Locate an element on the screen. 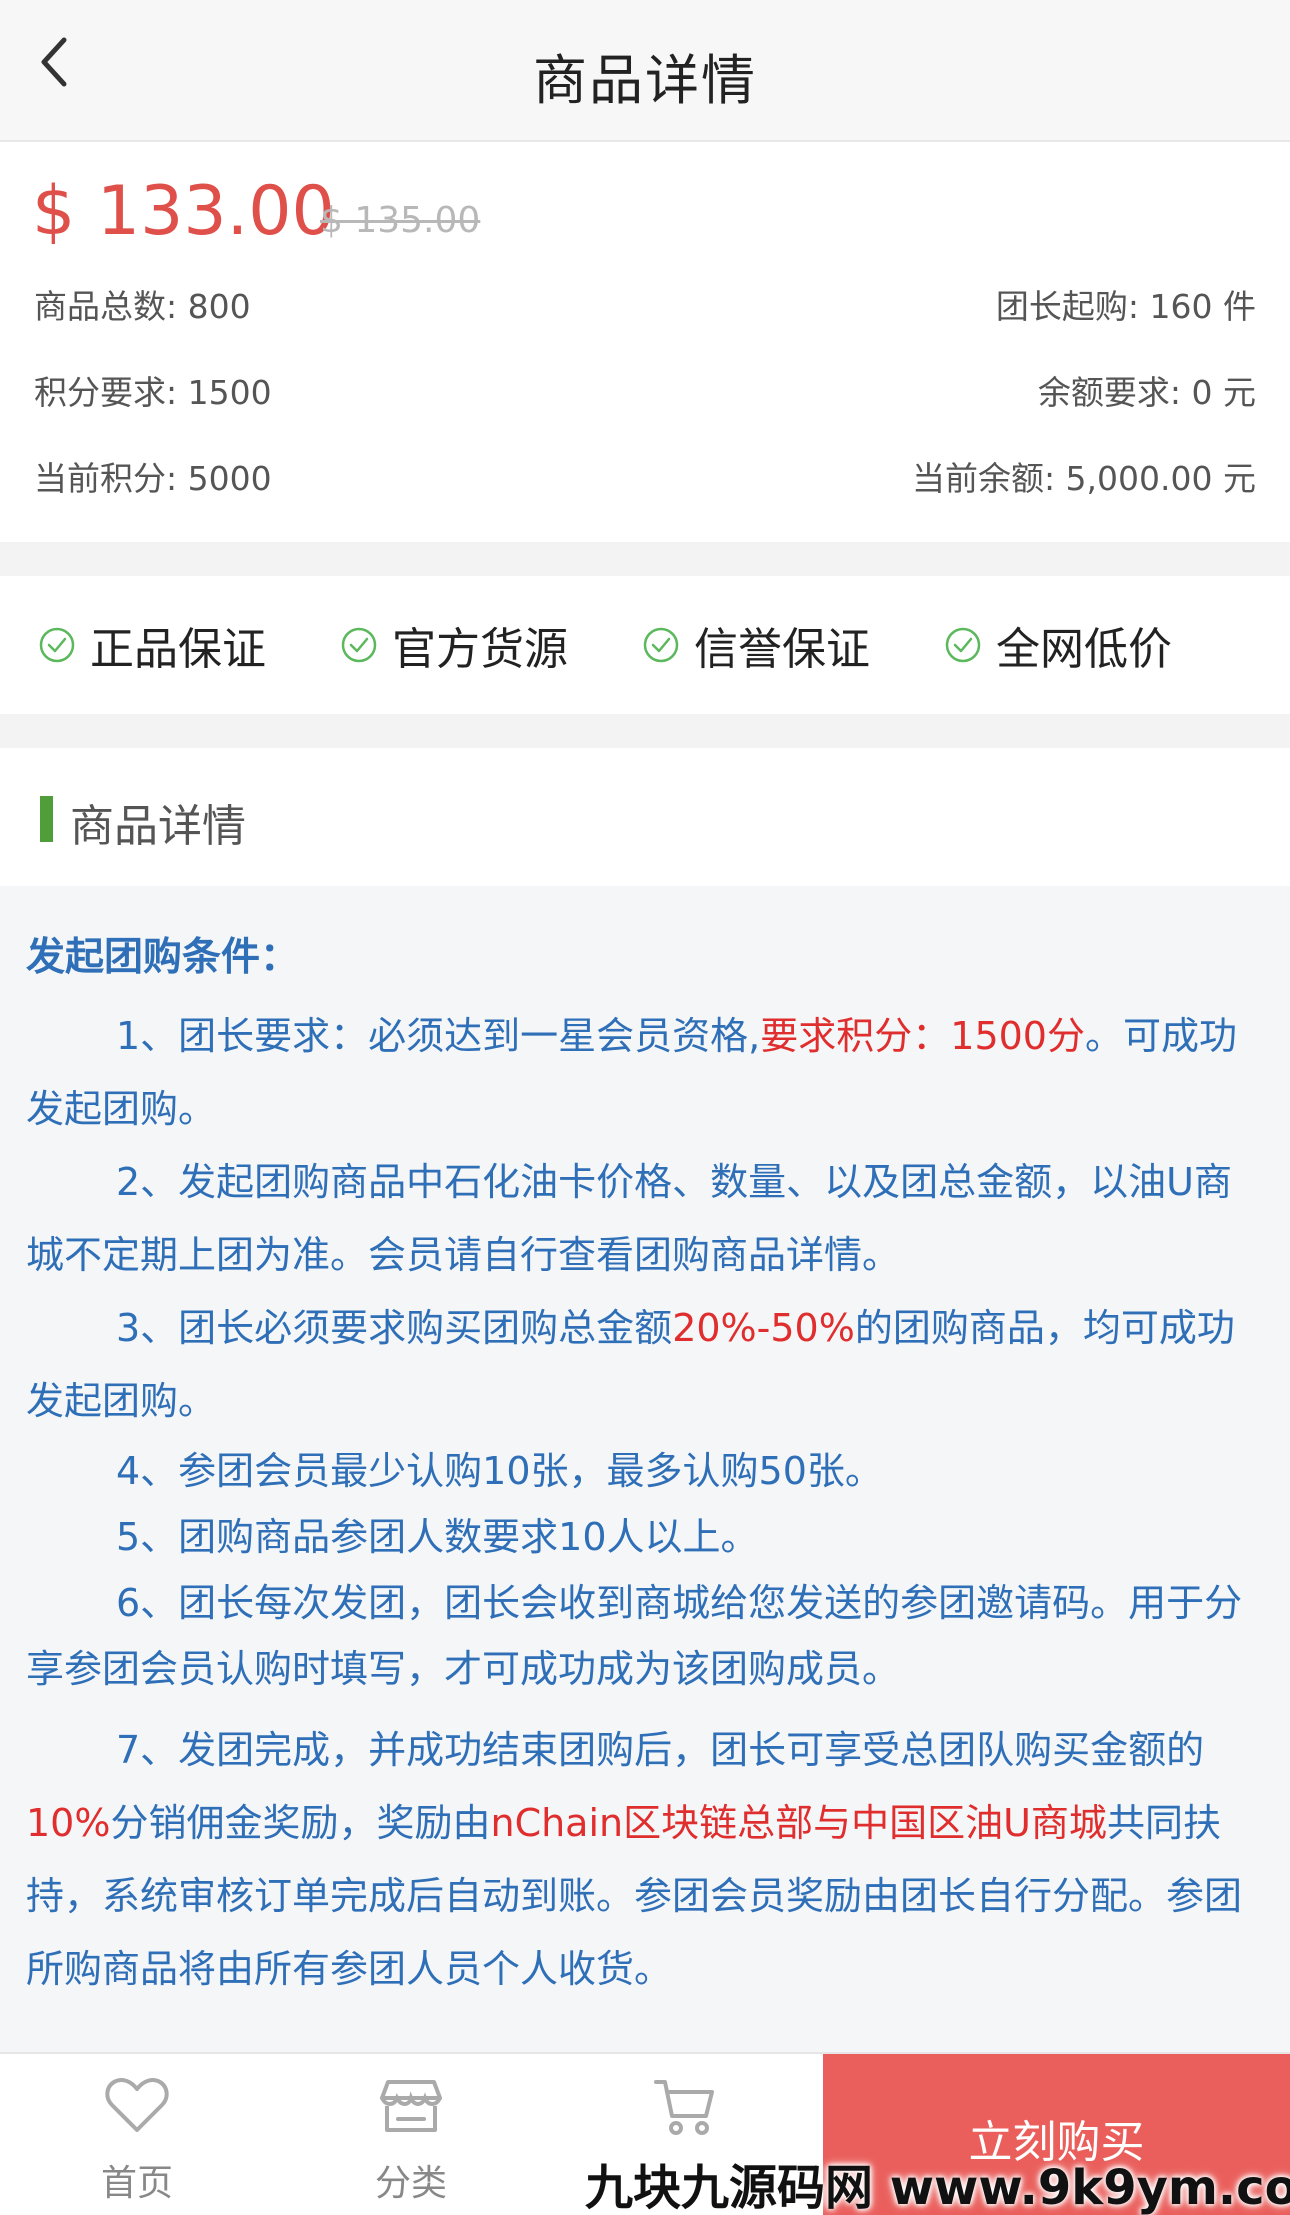  guarantee-item: 正品保证 is located at coordinates (152, 645).